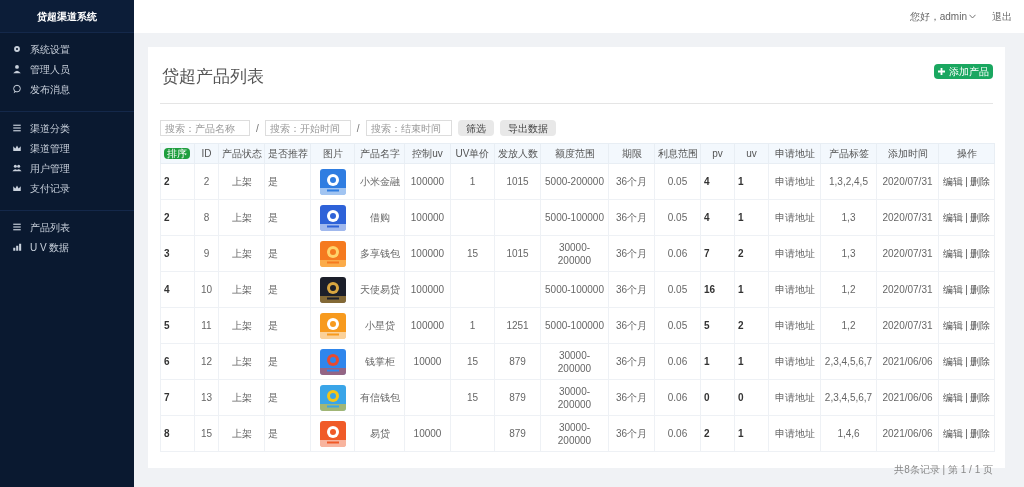  What do you see at coordinates (517, 361) in the screenshot?
I see `table-cell: 879` at bounding box center [517, 361].